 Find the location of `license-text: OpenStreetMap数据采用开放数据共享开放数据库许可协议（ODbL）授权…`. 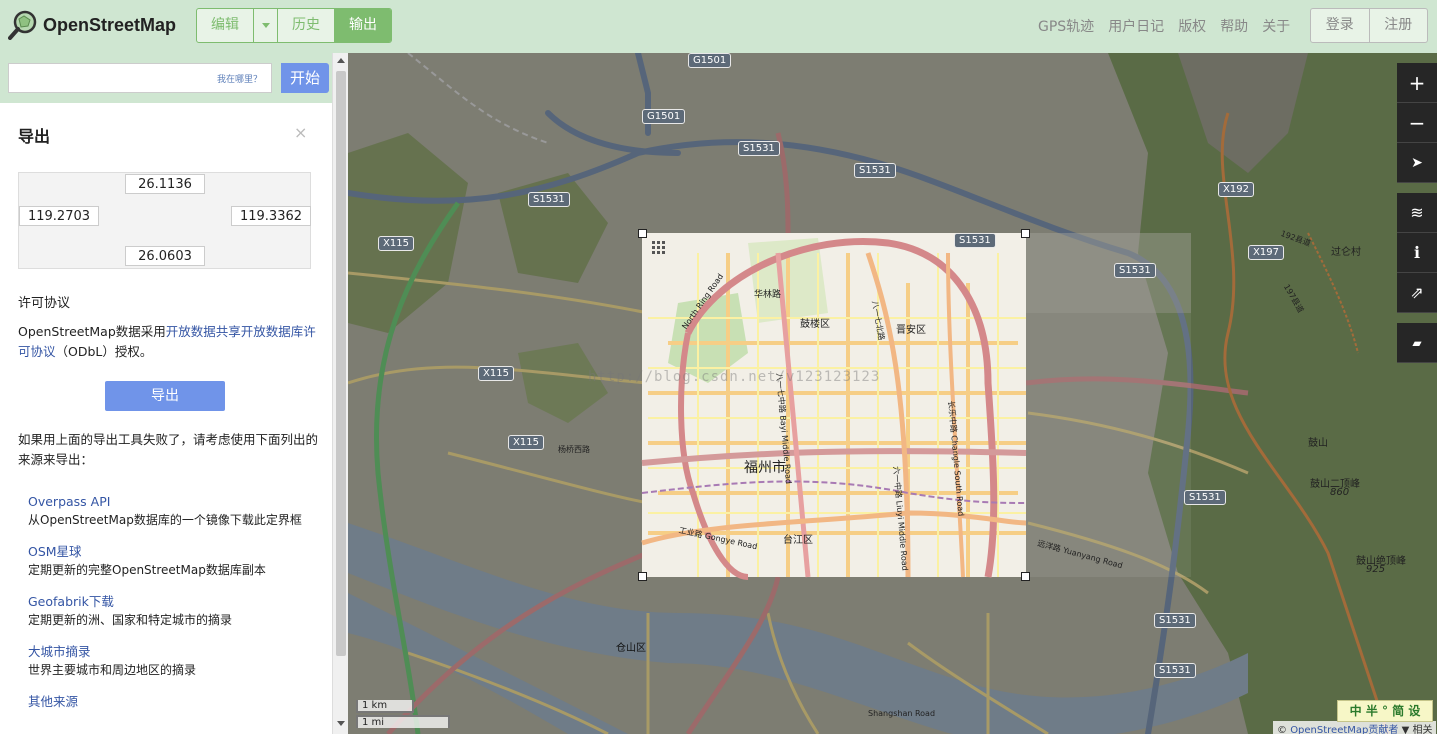

license-text: OpenStreetMap数据采用开放数据共享开放数据库许可协议（ODbL）授权… is located at coordinates (168, 342).